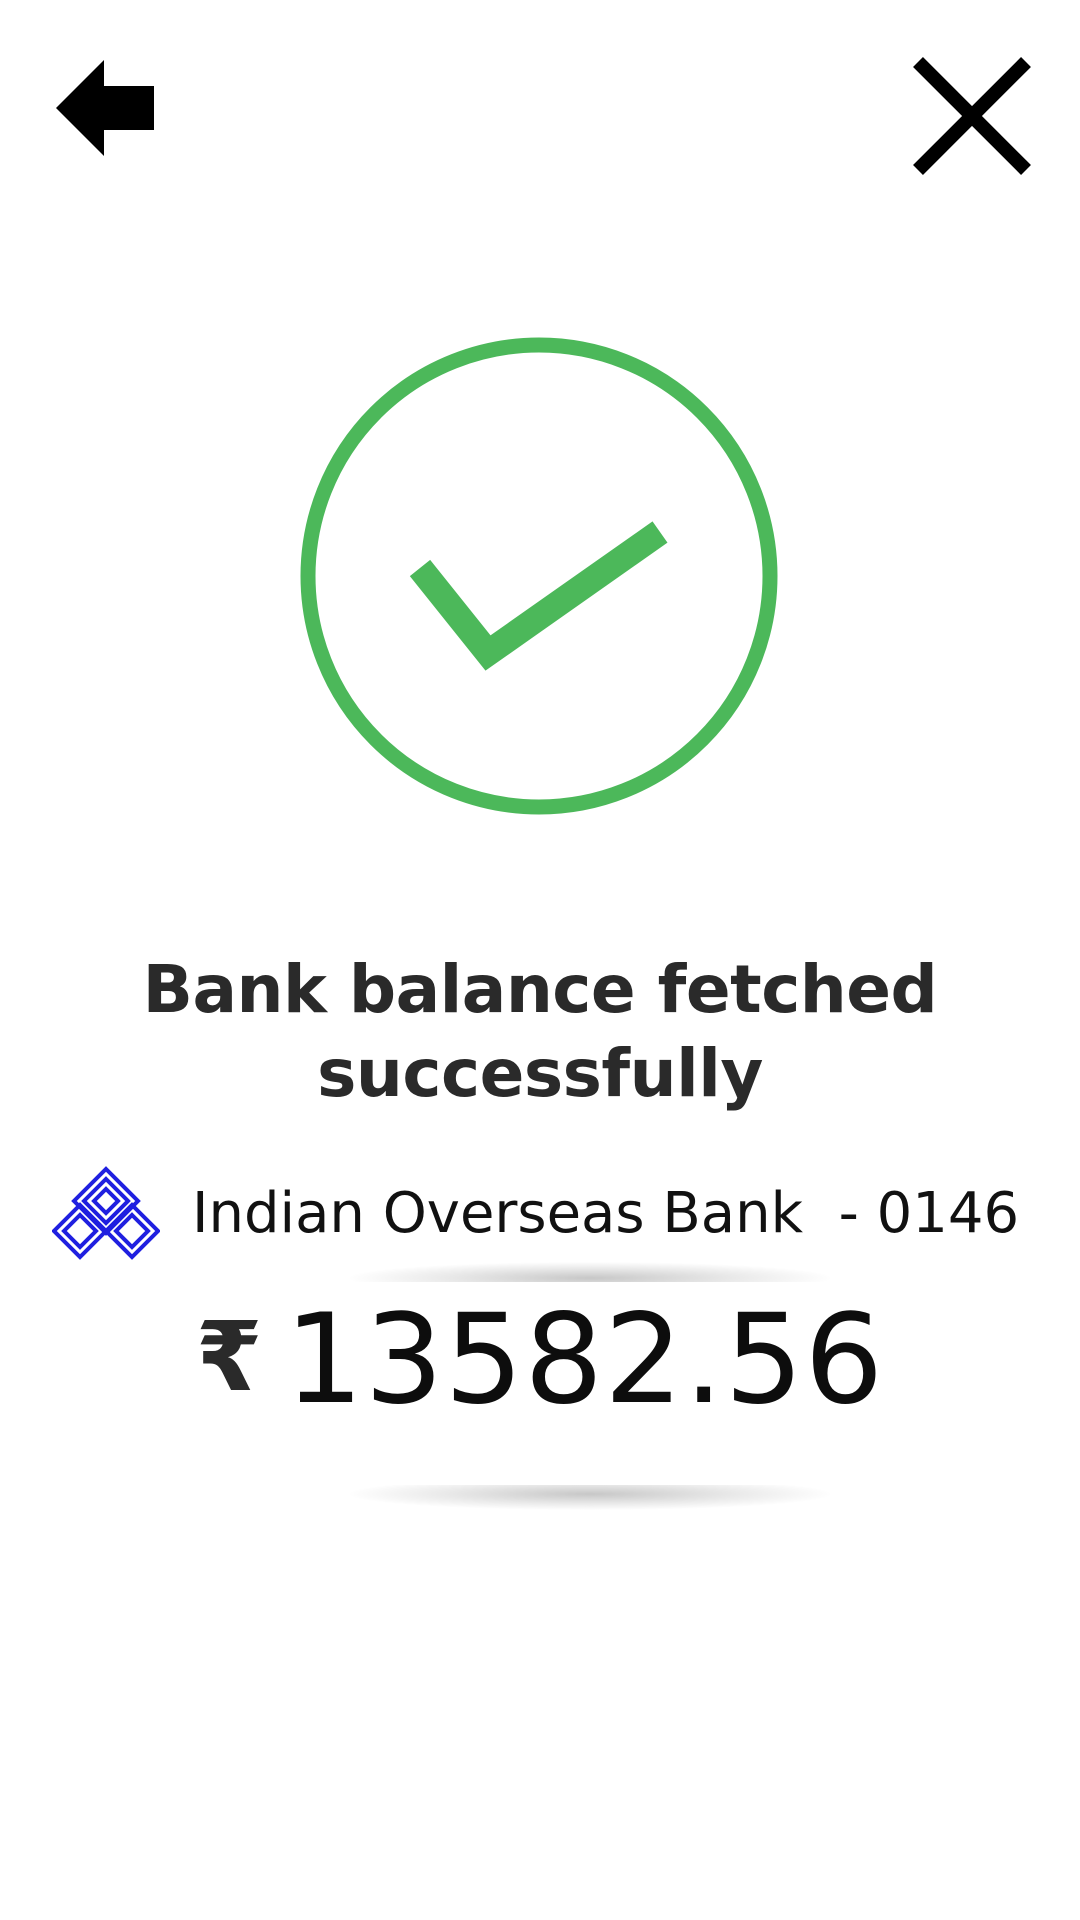 The width and height of the screenshot is (1080, 1920). What do you see at coordinates (606, 1213) in the screenshot?
I see `bank-account-label: Indian Overseas Bank - 0146` at bounding box center [606, 1213].